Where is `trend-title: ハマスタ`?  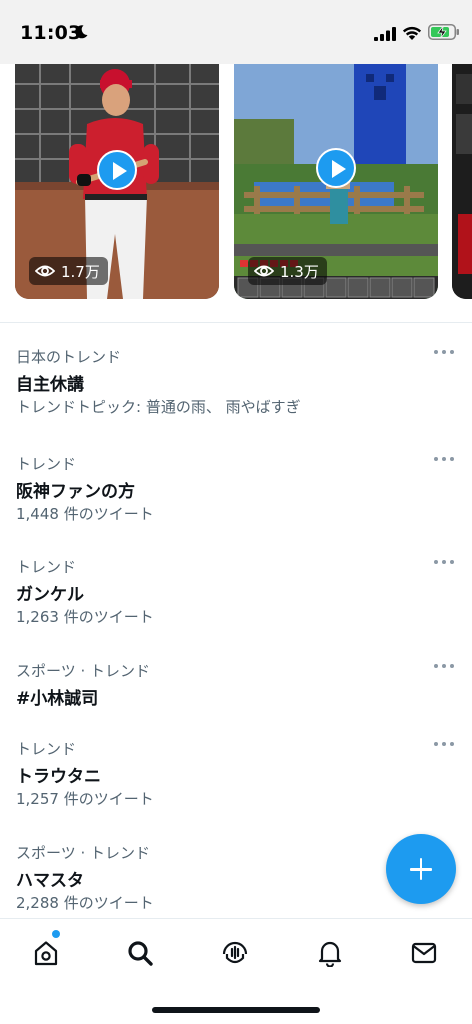 trend-title: ハマスタ is located at coordinates (50, 881).